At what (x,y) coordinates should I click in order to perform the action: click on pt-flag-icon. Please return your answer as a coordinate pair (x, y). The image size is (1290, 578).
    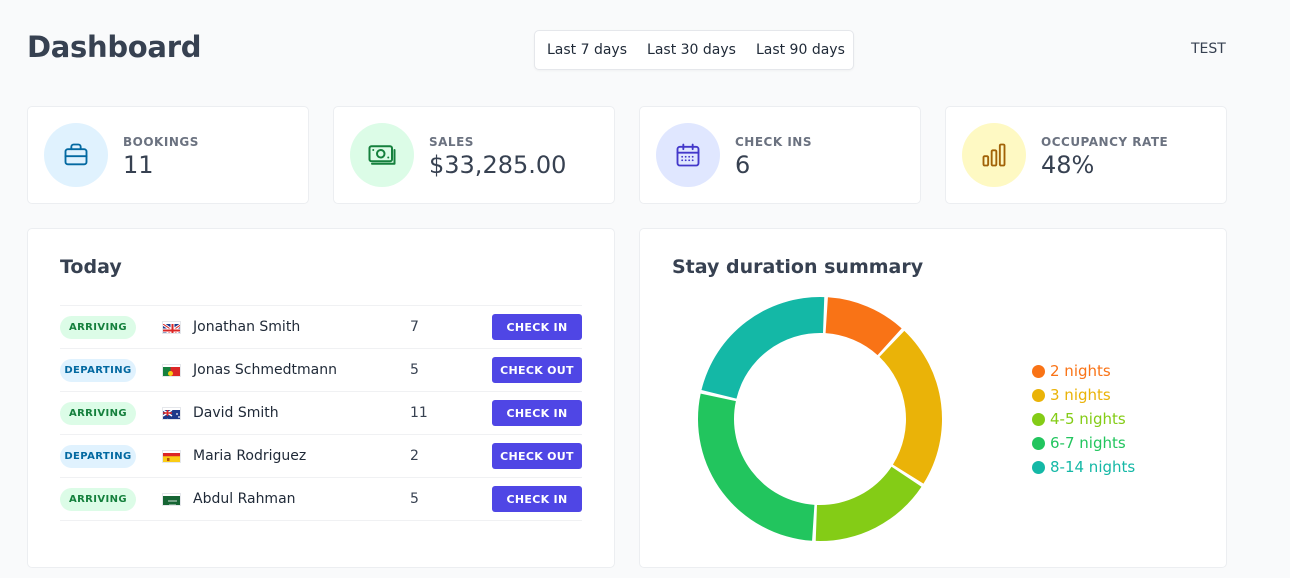
    Looking at the image, I should click on (171, 370).